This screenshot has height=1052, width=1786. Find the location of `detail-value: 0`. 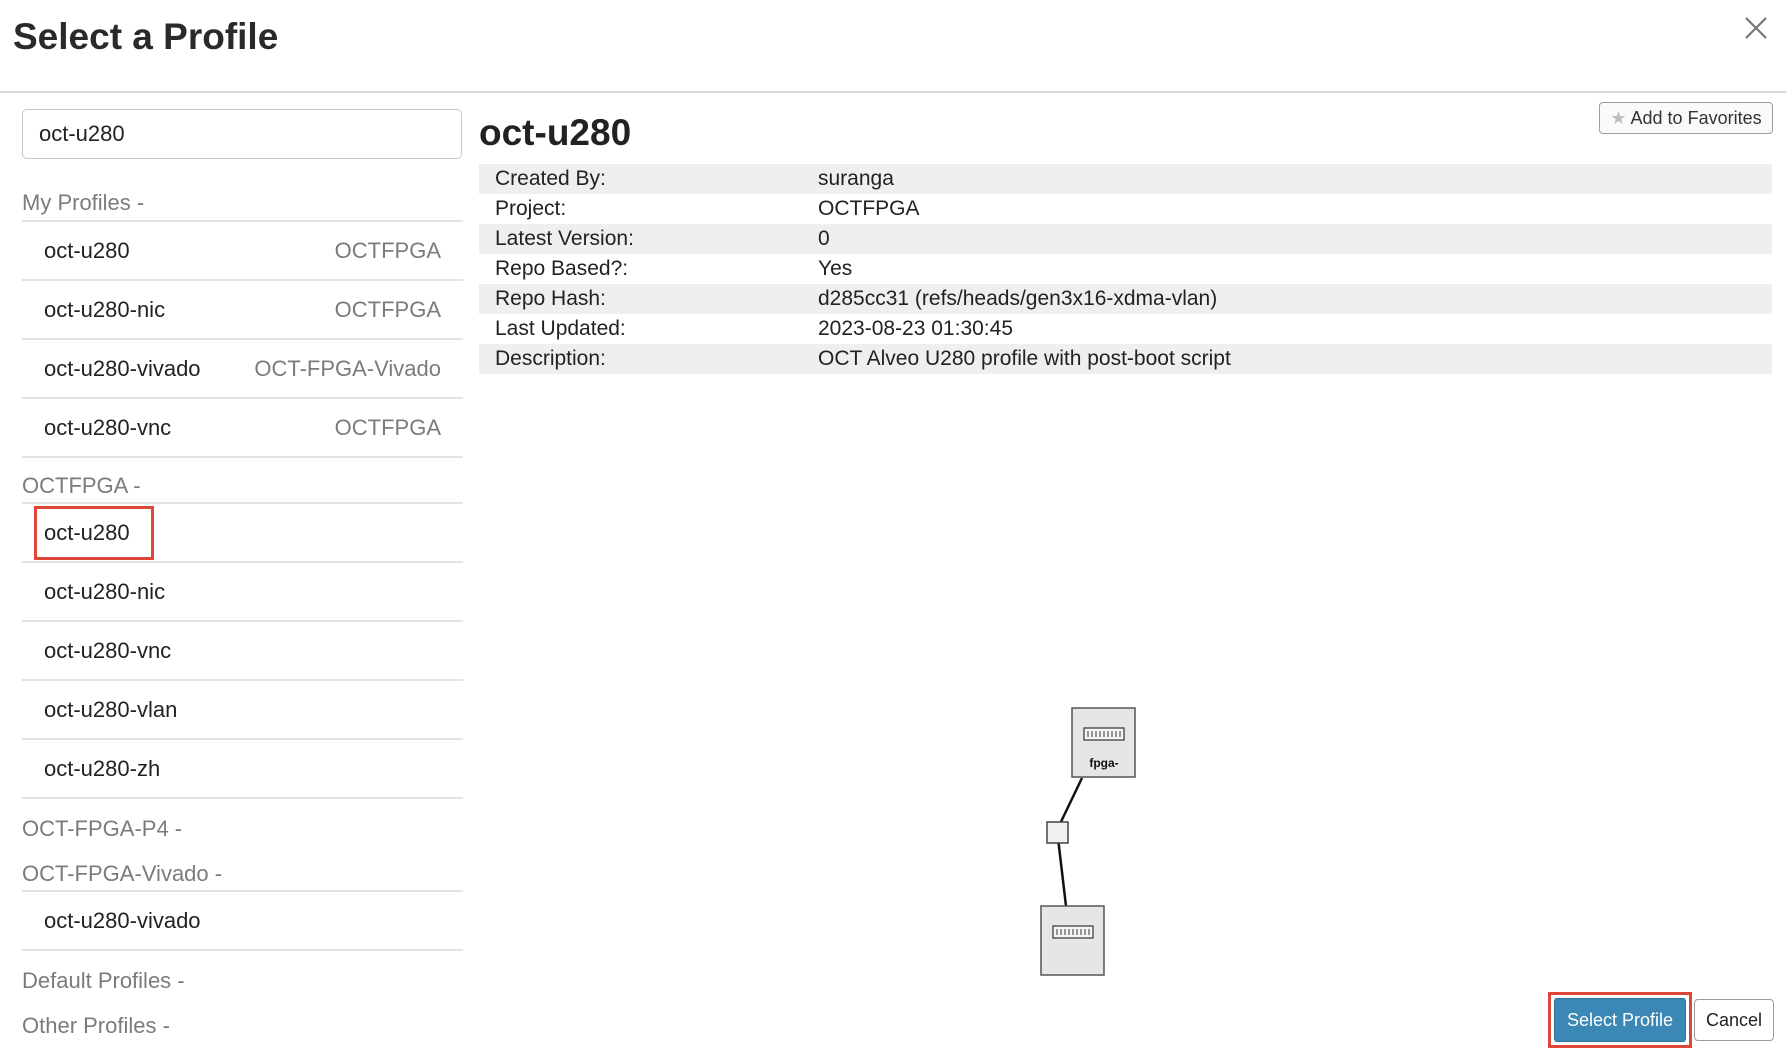

detail-value: 0 is located at coordinates (1287, 239).